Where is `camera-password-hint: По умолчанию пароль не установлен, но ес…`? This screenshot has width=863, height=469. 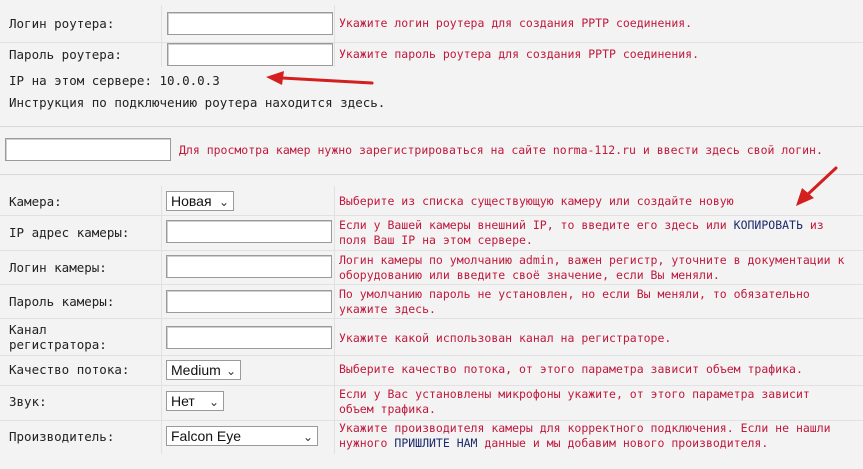 camera-password-hint: По умолчанию пароль не установлен, но ес… is located at coordinates (574, 301).